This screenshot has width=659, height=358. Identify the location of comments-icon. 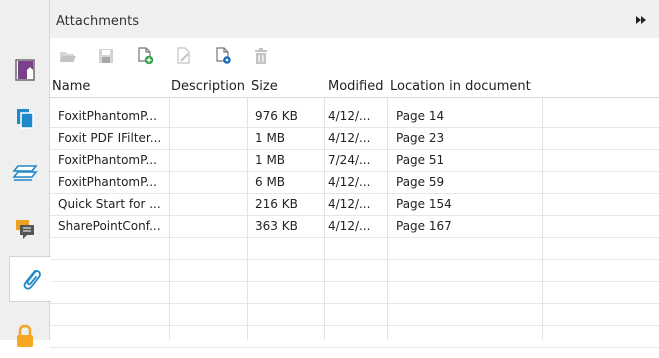
(25, 229).